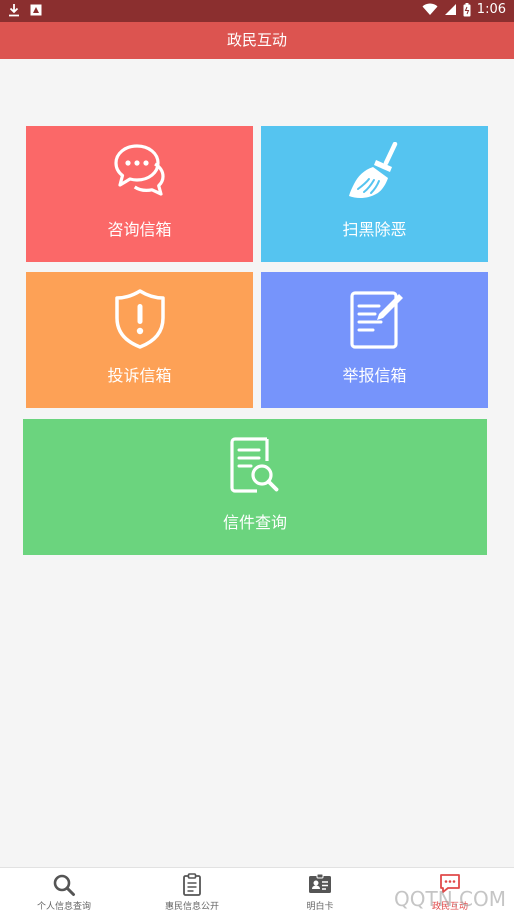 The height and width of the screenshot is (914, 514). Describe the element at coordinates (320, 907) in the screenshot. I see `nav-label: 明白卡` at that location.